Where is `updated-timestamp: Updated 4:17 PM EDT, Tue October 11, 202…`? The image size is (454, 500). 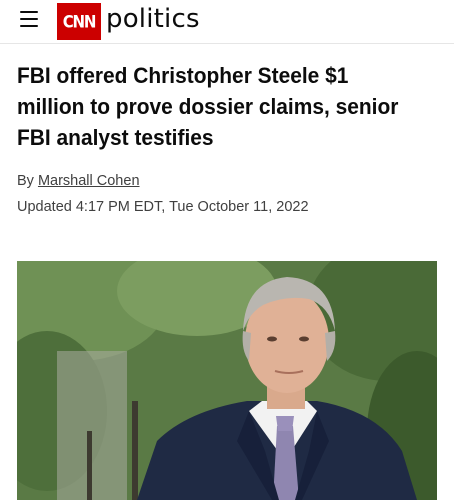 updated-timestamp: Updated 4:17 PM EDT, Tue October 11, 202… is located at coordinates (163, 207).